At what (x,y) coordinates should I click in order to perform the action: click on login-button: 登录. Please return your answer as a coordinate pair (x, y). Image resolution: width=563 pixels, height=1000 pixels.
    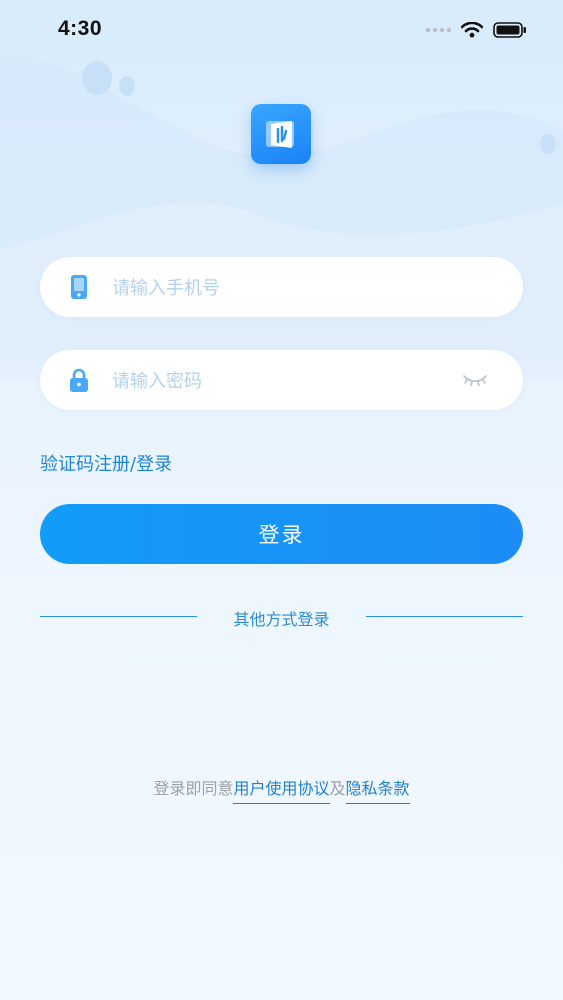
    Looking at the image, I should click on (281, 534).